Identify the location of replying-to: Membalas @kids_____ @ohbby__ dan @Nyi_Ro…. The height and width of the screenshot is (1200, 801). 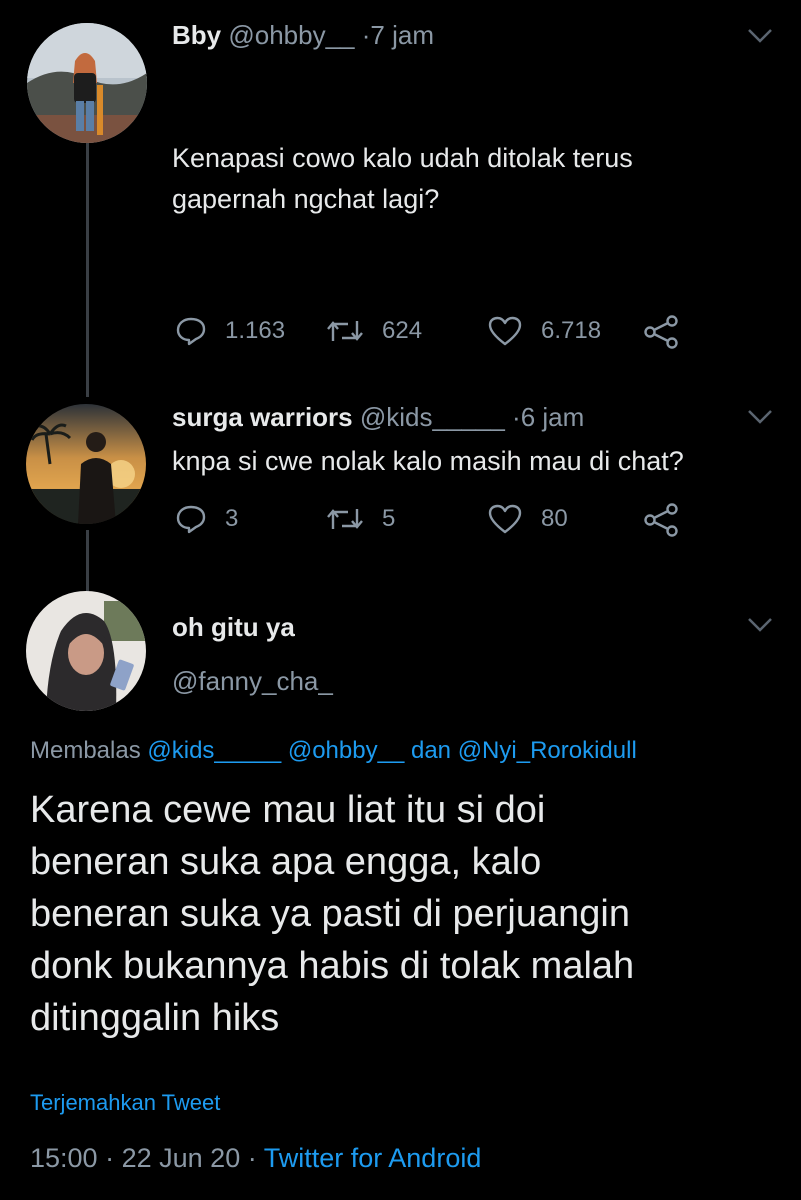
(333, 751).